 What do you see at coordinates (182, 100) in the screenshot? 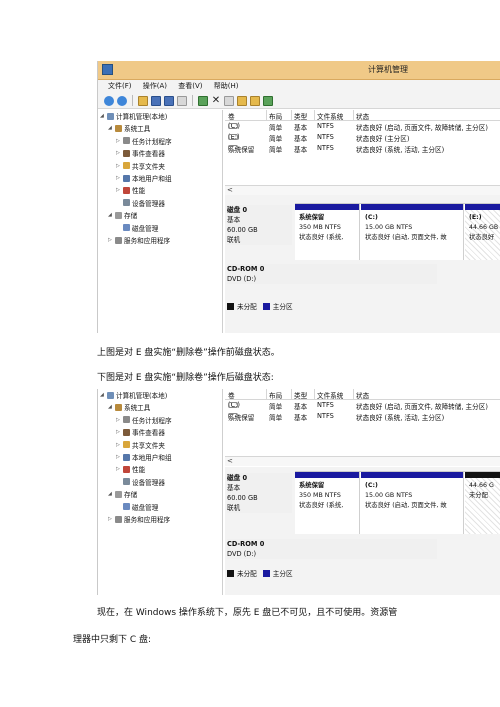
I see `properties-icon` at bounding box center [182, 100].